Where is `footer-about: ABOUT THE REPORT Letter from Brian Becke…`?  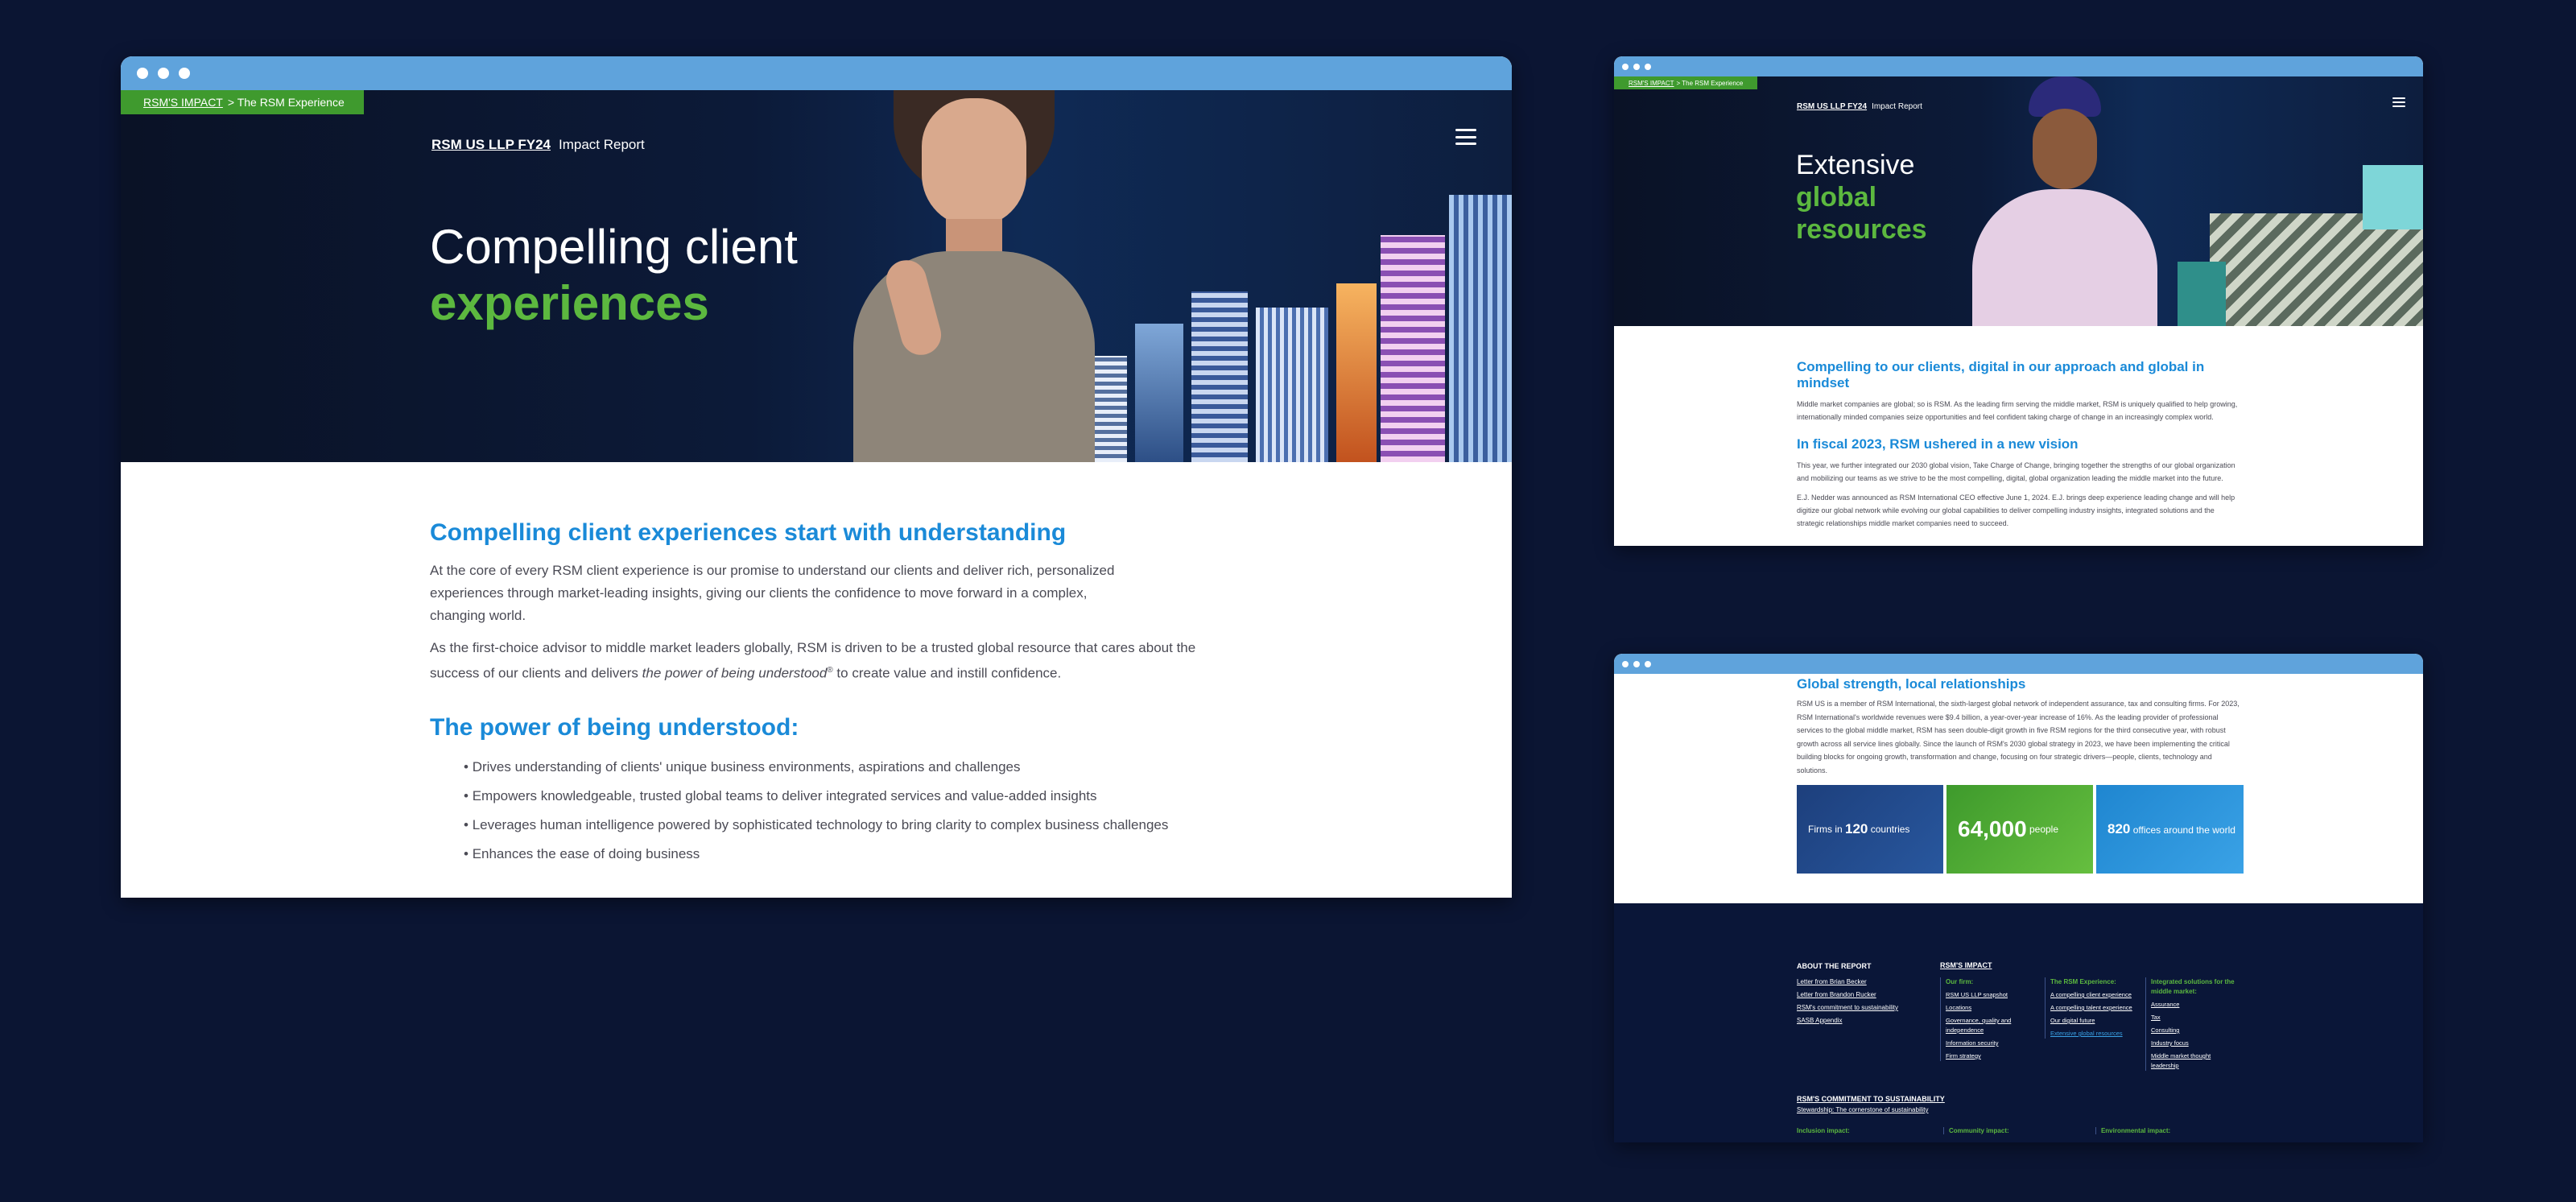
footer-about: ABOUT THE REPORT Letter from Brian Becke… is located at coordinates (1848, 994).